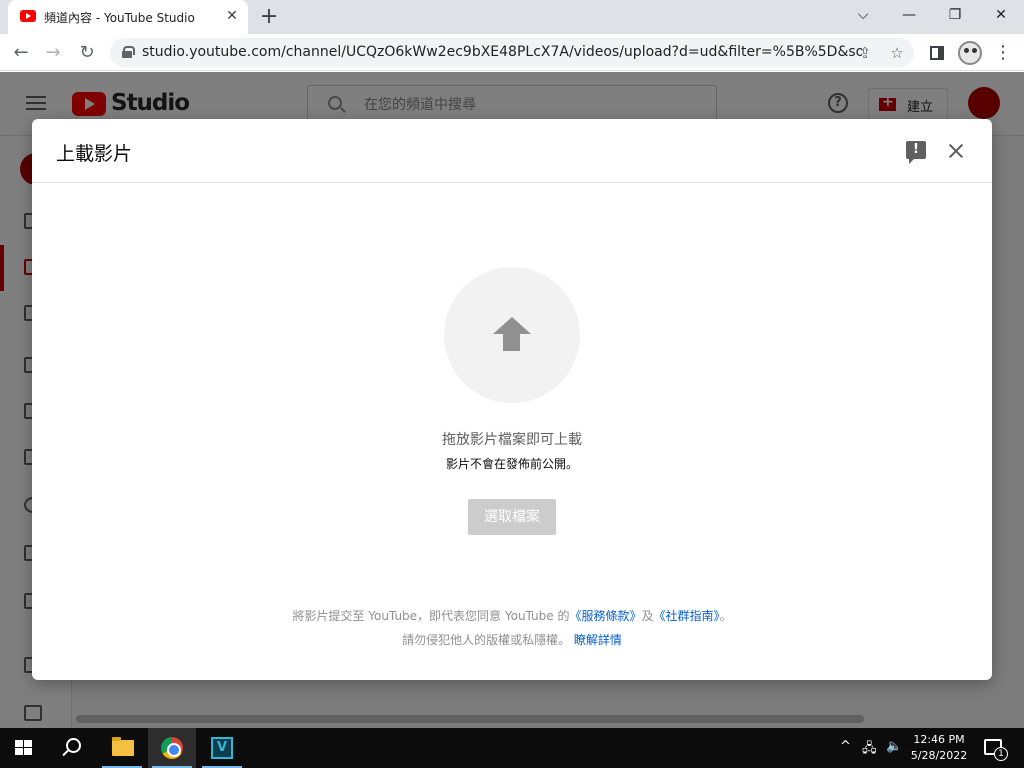 The image size is (1024, 768). I want to click on chrome-menu-icon: ⋮, so click(1003, 53).